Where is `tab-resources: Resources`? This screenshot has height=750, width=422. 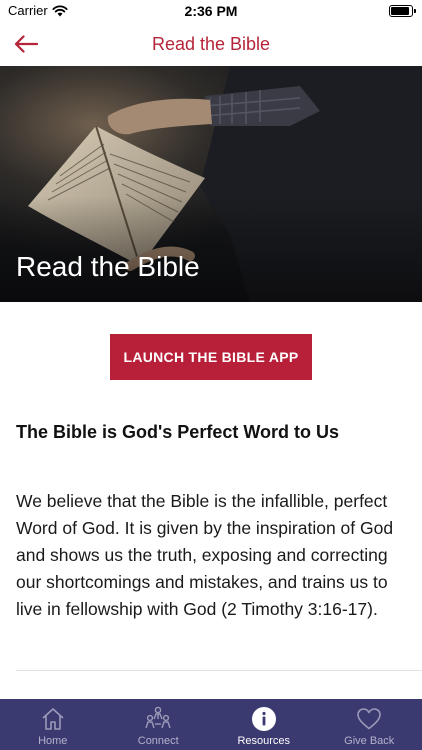 tab-resources: Resources is located at coordinates (264, 724).